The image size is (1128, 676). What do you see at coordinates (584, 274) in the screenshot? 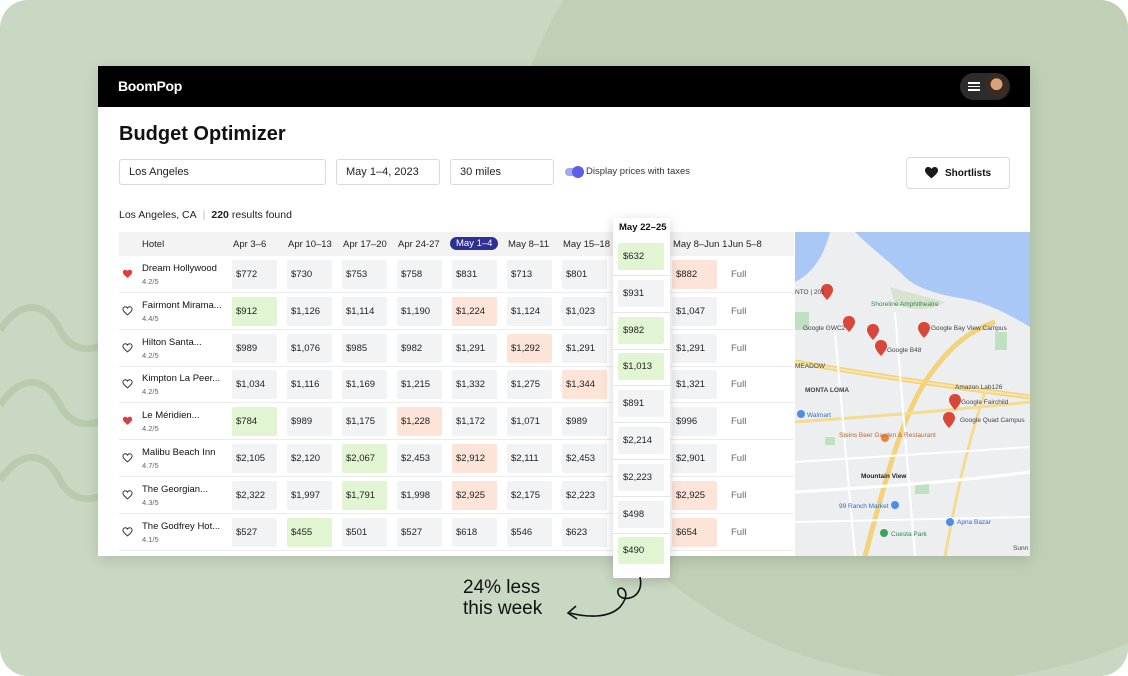
I see `price-cell: $801` at bounding box center [584, 274].